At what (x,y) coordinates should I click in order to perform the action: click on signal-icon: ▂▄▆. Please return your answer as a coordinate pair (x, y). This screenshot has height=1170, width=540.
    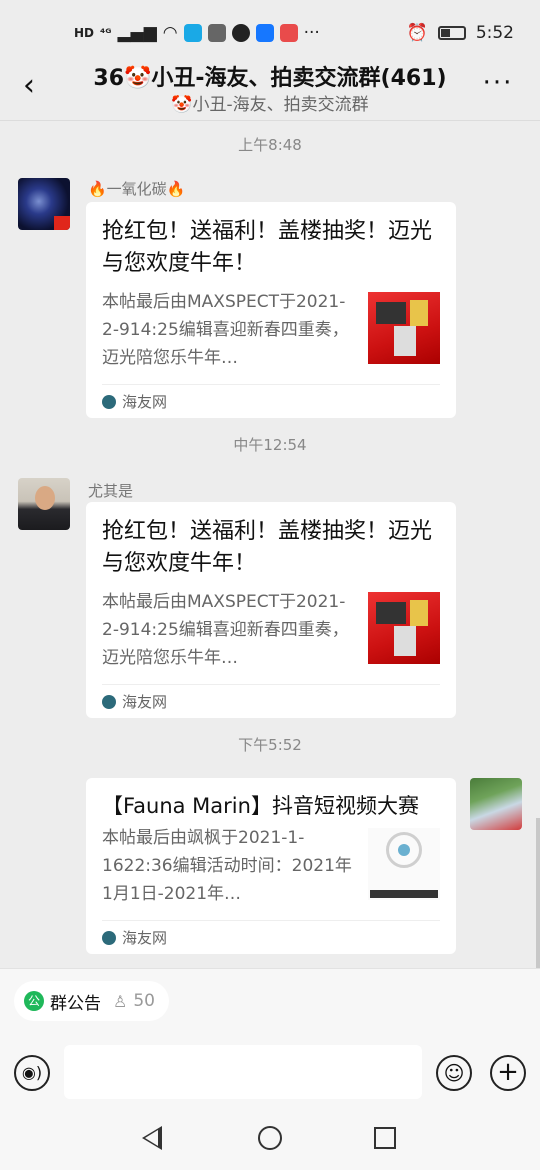
    Looking at the image, I should click on (137, 33).